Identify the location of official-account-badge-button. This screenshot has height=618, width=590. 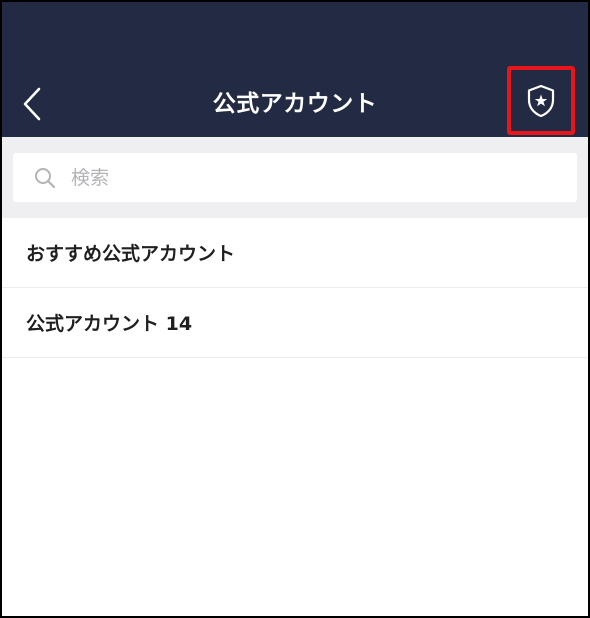
(541, 100).